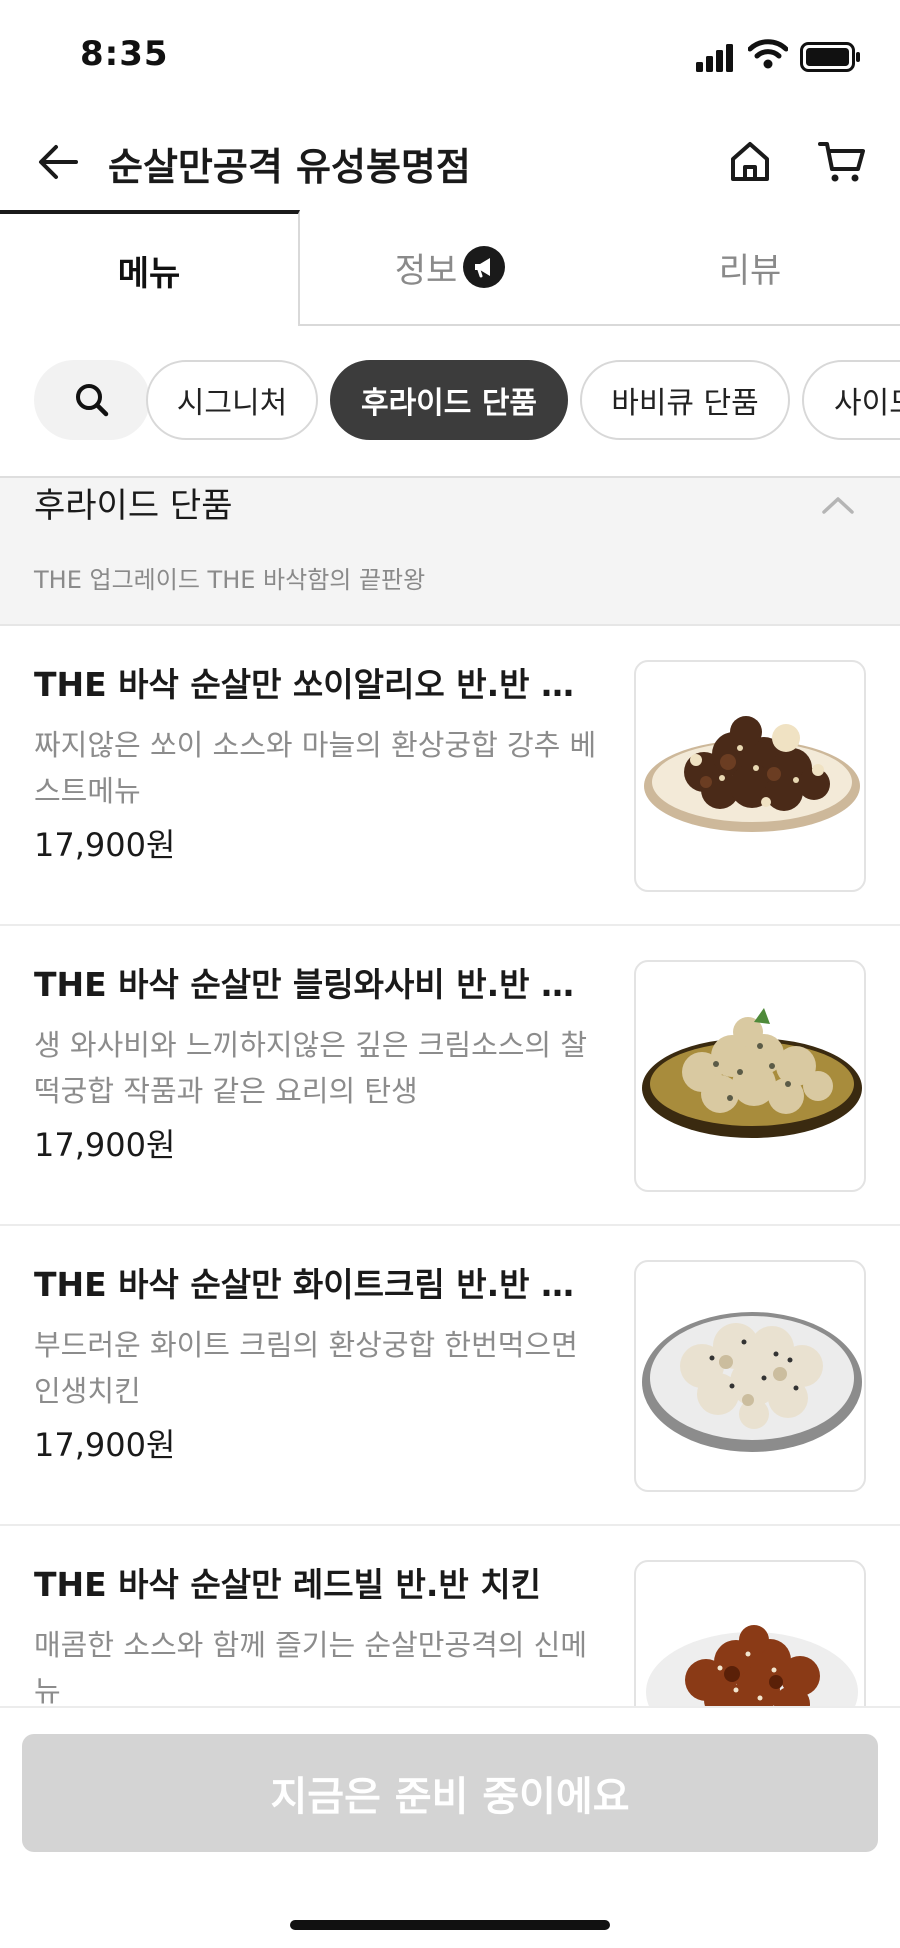  I want to click on tab-menu-label: 메뉴, so click(149, 273).